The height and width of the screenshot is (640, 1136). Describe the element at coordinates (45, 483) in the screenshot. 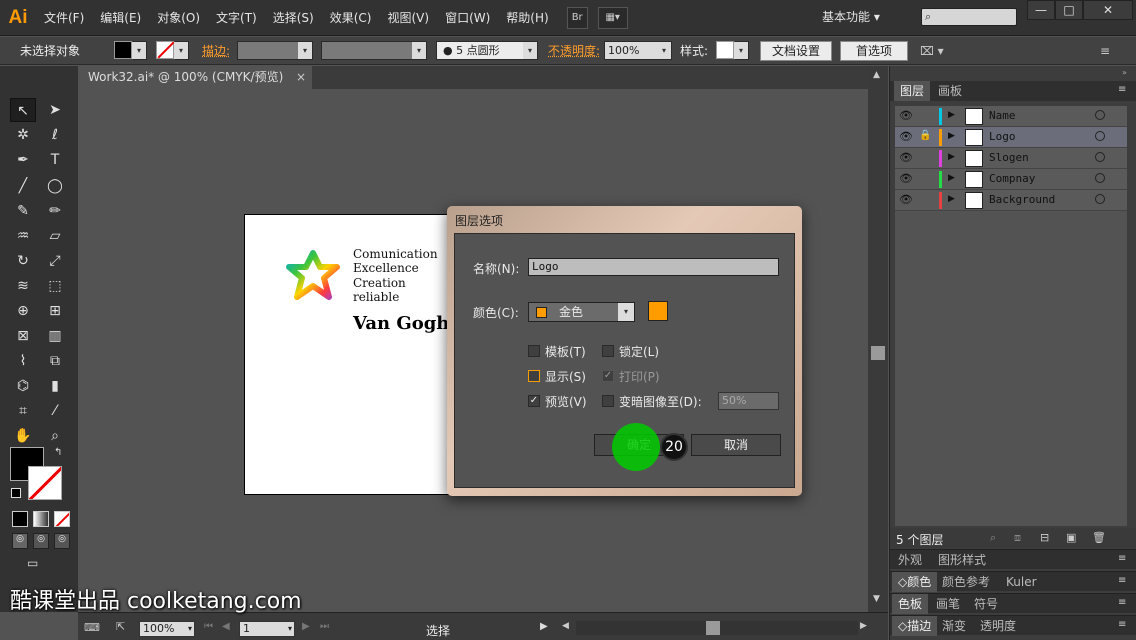

I see `stroke-color-box` at that location.